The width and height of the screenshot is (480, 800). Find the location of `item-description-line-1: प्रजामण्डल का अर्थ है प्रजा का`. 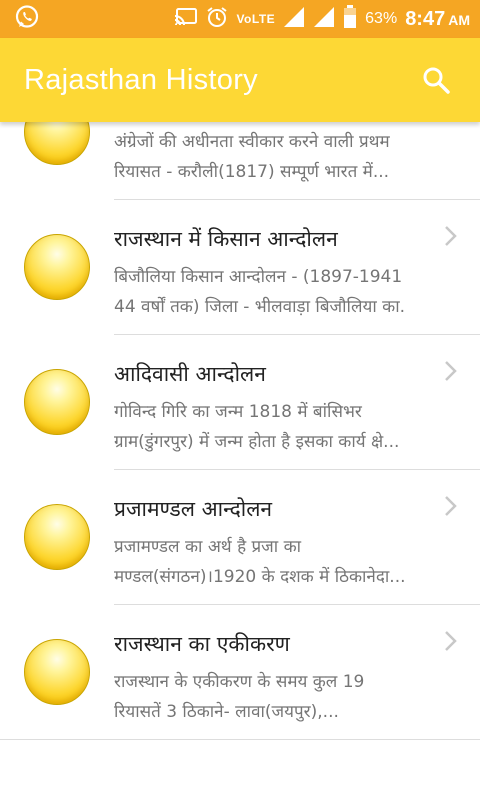

item-description-line-1: प्रजामण्डल का अर्थ है प्रजा का is located at coordinates (208, 547).